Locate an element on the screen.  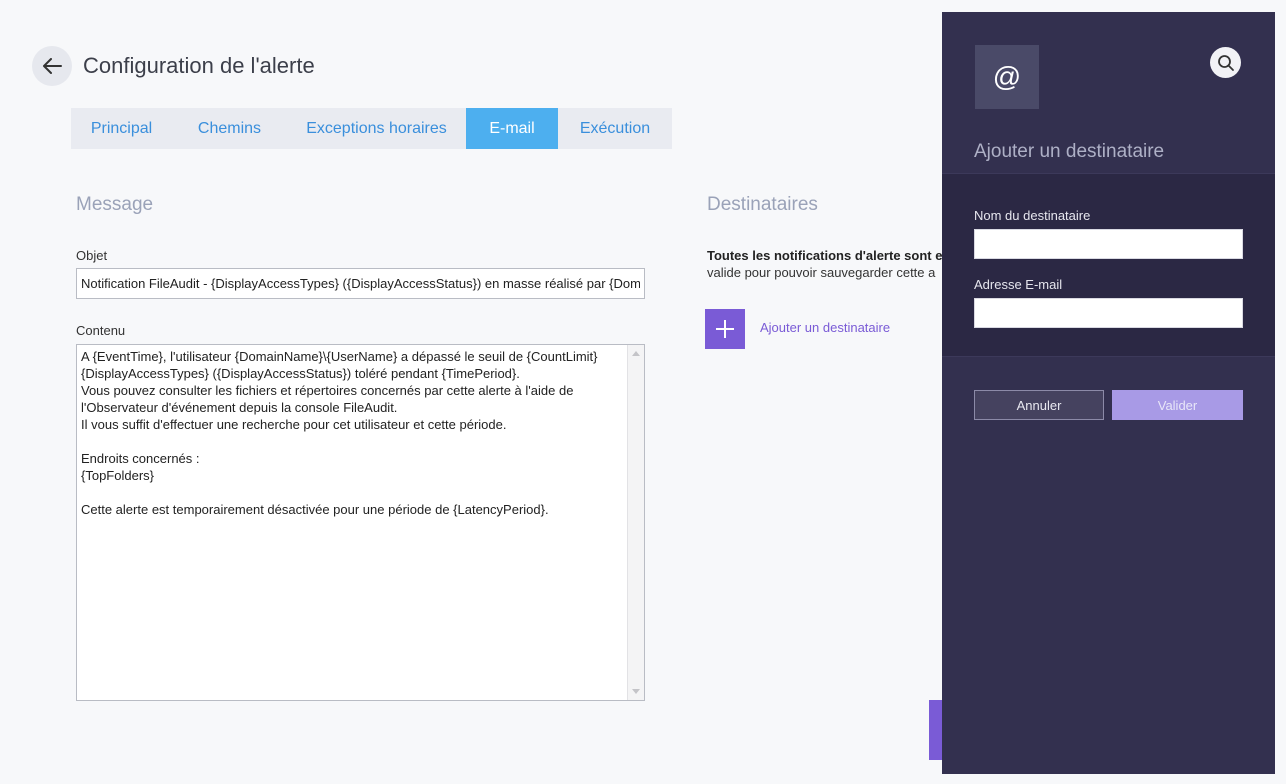
tab-execution: Exécution is located at coordinates (615, 128).